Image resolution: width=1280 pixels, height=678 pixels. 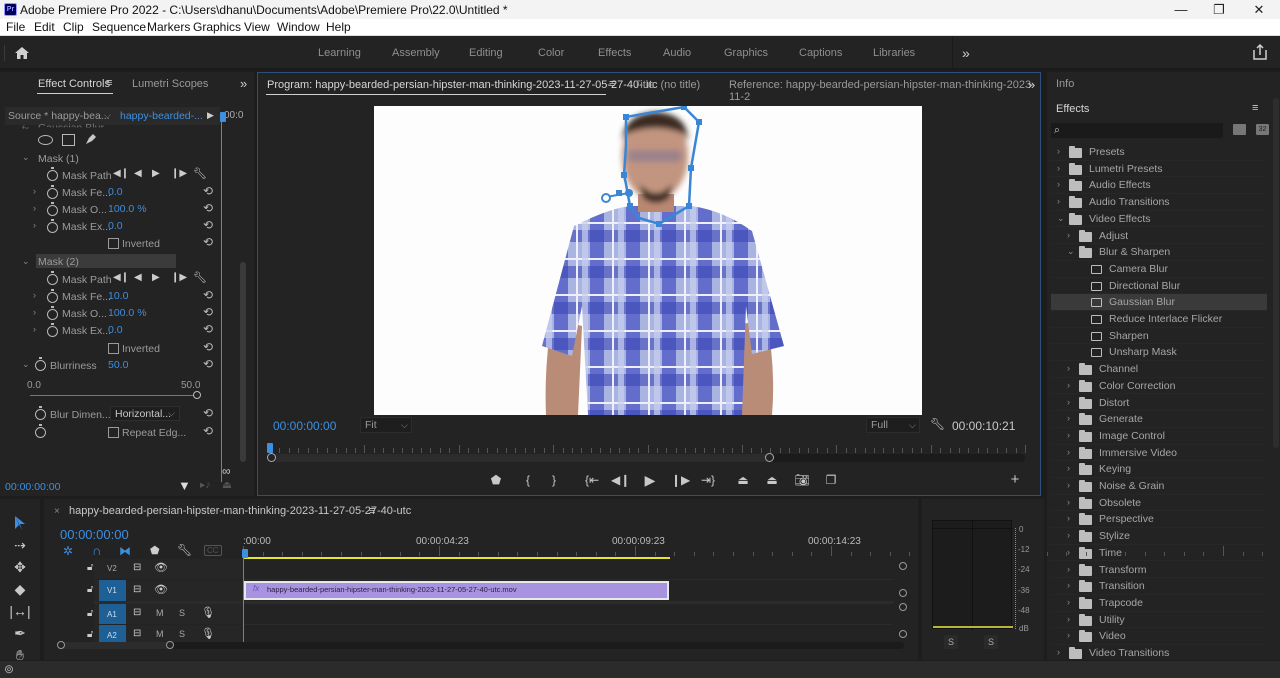 I want to click on tab-info: Info, so click(x=1065, y=84).